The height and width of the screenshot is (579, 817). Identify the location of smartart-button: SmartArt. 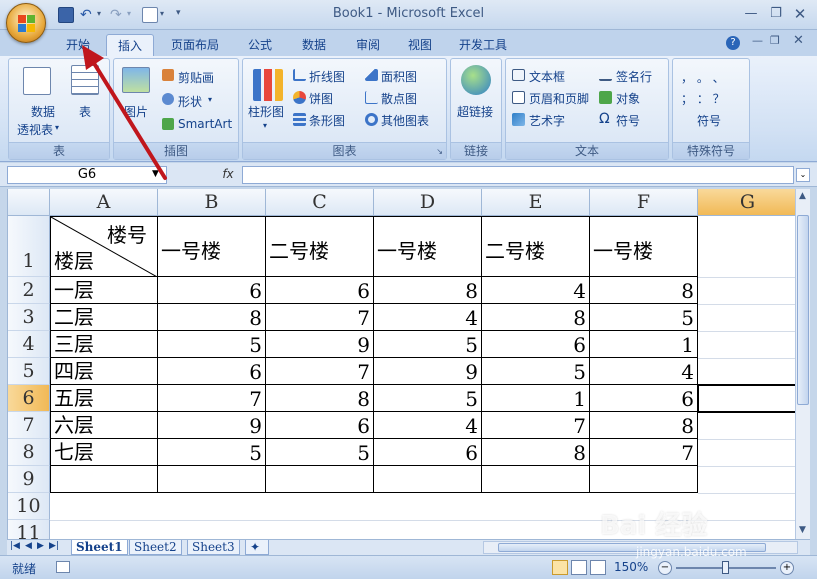
(205, 124).